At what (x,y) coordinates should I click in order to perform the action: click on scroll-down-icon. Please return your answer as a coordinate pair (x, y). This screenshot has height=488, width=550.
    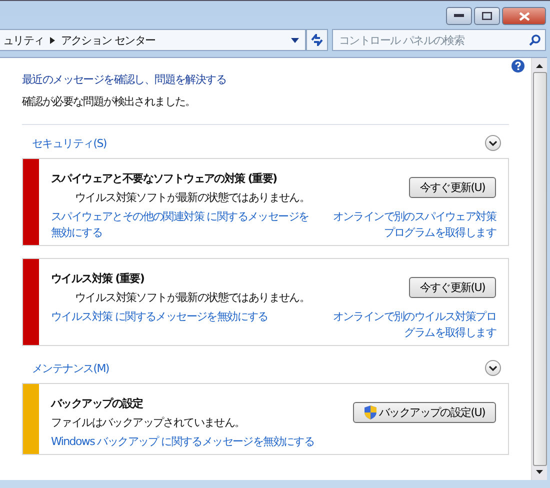
    Looking at the image, I should click on (539, 472).